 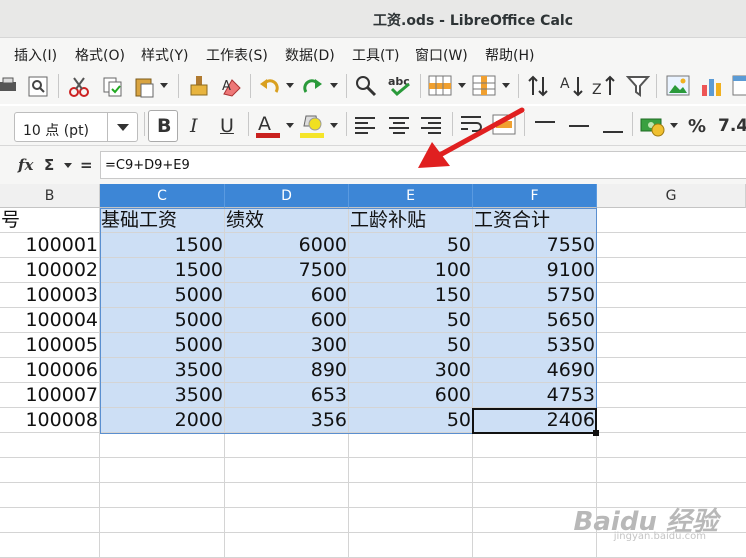 What do you see at coordinates (653, 126) in the screenshot?
I see `currency-format-icon` at bounding box center [653, 126].